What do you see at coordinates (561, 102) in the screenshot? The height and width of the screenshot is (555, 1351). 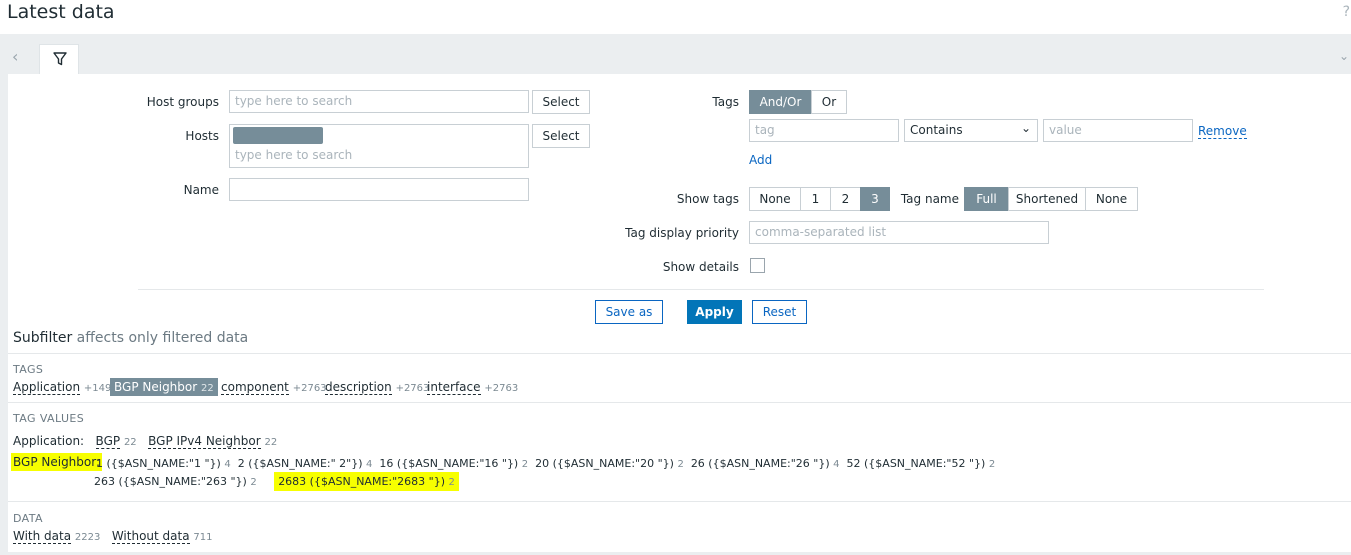 I see `host-groups-select-button: Select` at bounding box center [561, 102].